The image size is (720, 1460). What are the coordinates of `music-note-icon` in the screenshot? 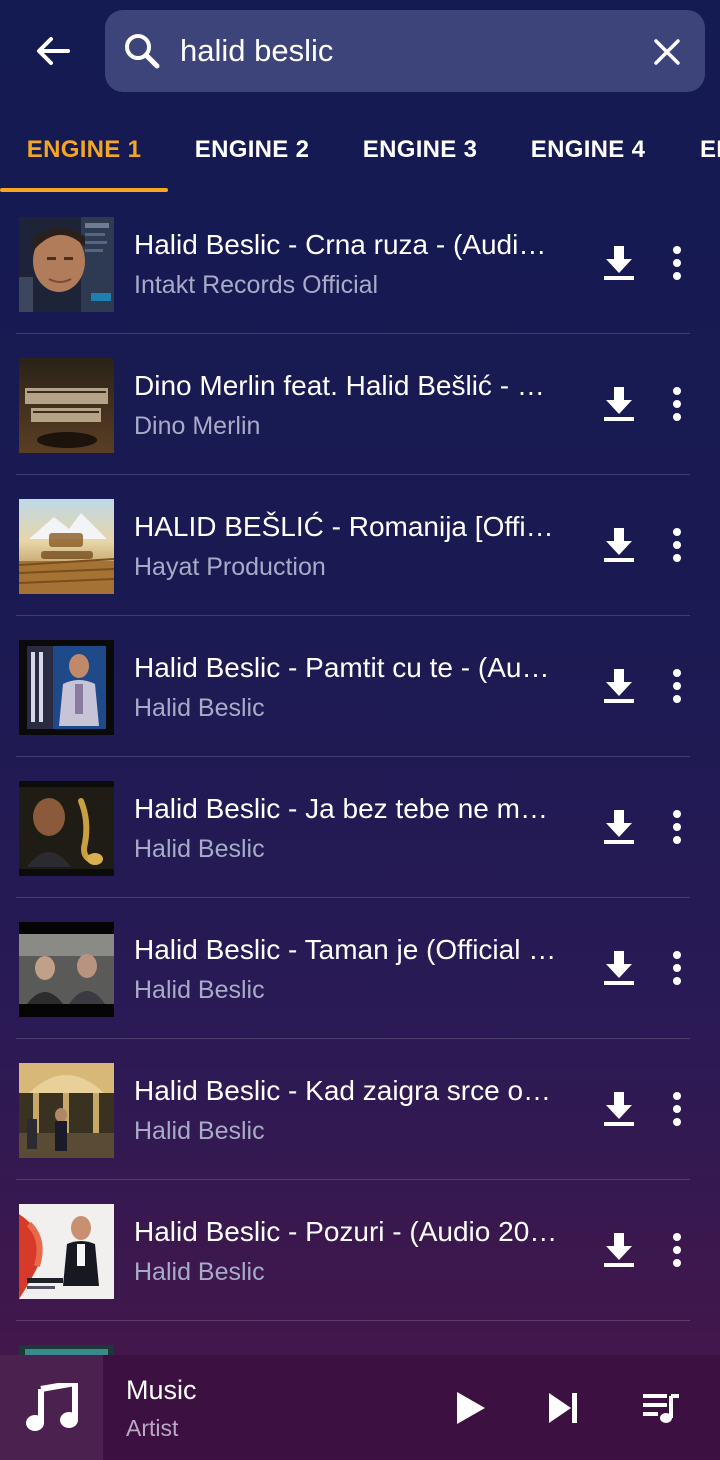 It's located at (51, 1406).